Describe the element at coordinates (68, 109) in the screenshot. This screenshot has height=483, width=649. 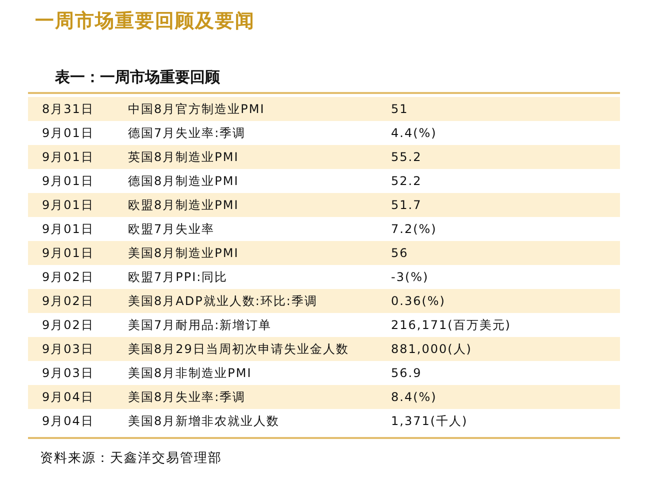
I see `date-cell-text: 8月31日` at that location.